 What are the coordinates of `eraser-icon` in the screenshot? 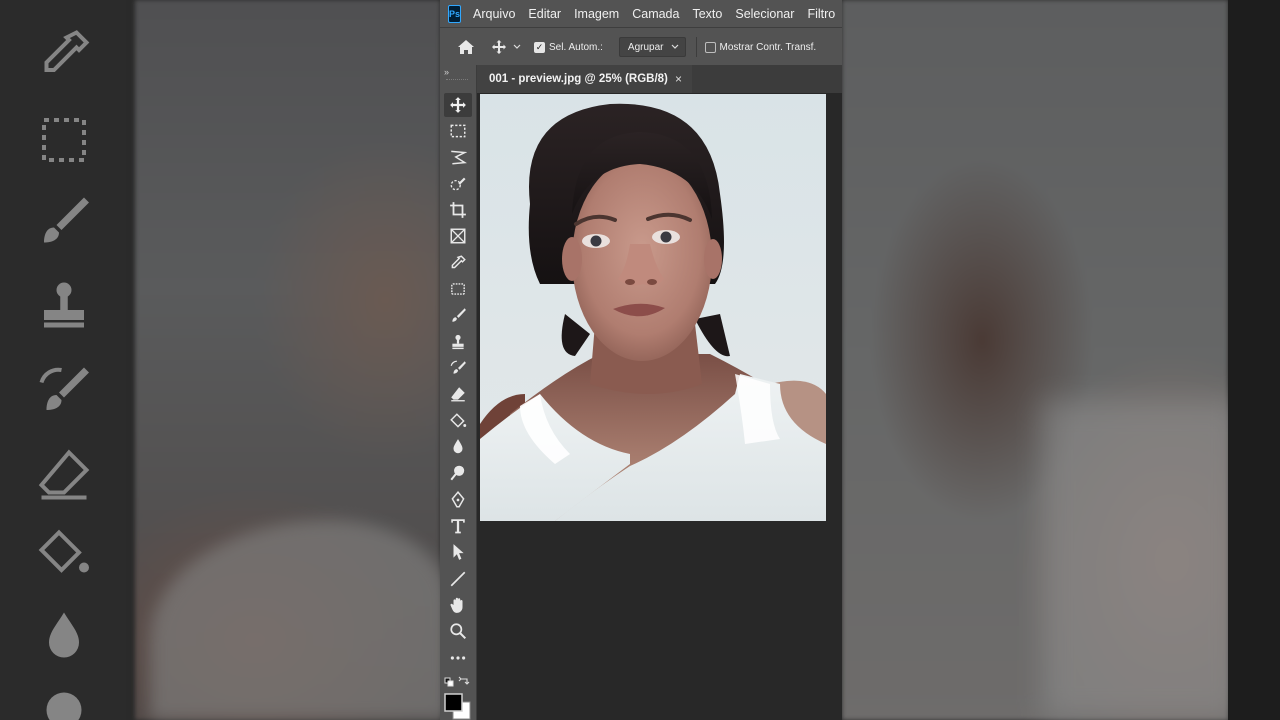 It's located at (458, 394).